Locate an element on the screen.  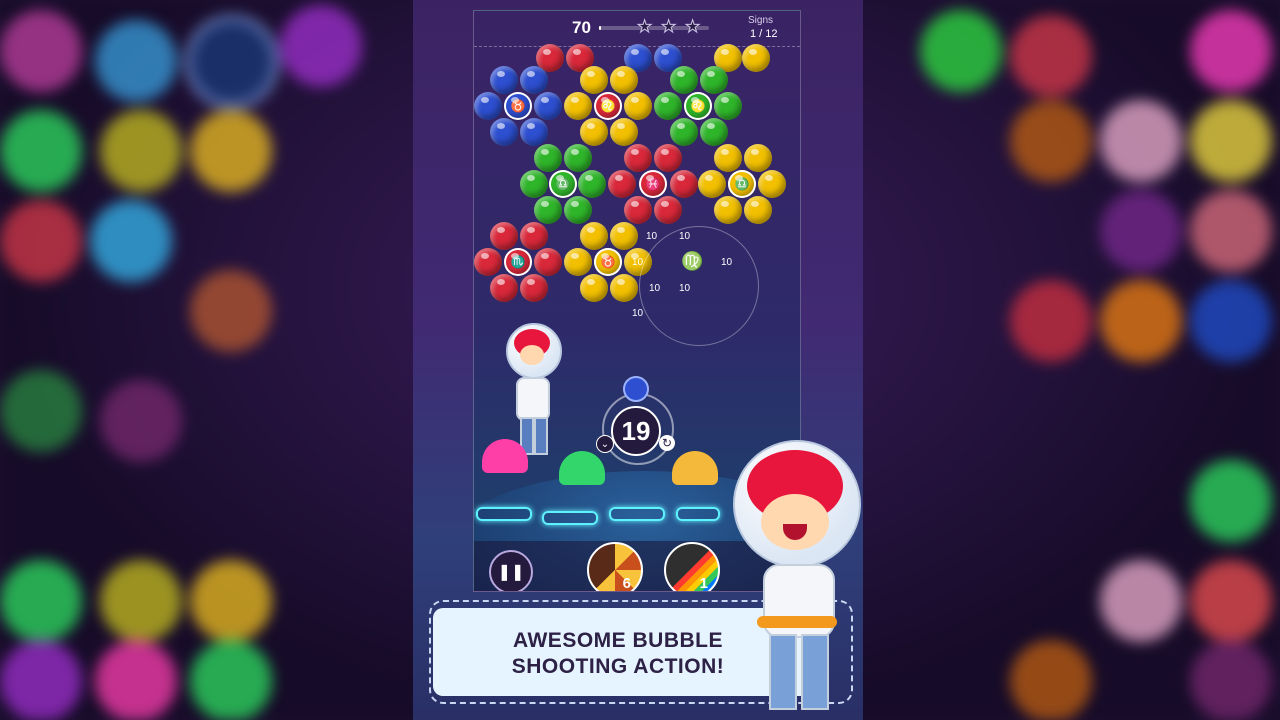
swap-bubble-icon: ↻ is located at coordinates (667, 443).